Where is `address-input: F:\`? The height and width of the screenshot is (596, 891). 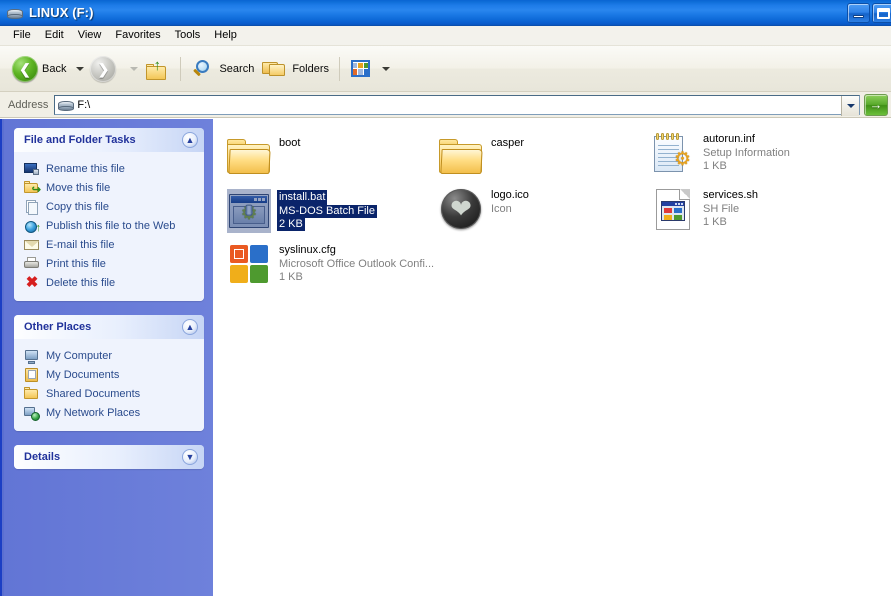 address-input: F:\ is located at coordinates (457, 105).